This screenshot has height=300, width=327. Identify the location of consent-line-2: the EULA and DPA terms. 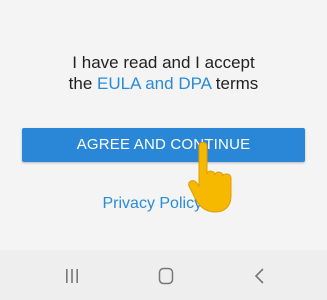
(163, 83).